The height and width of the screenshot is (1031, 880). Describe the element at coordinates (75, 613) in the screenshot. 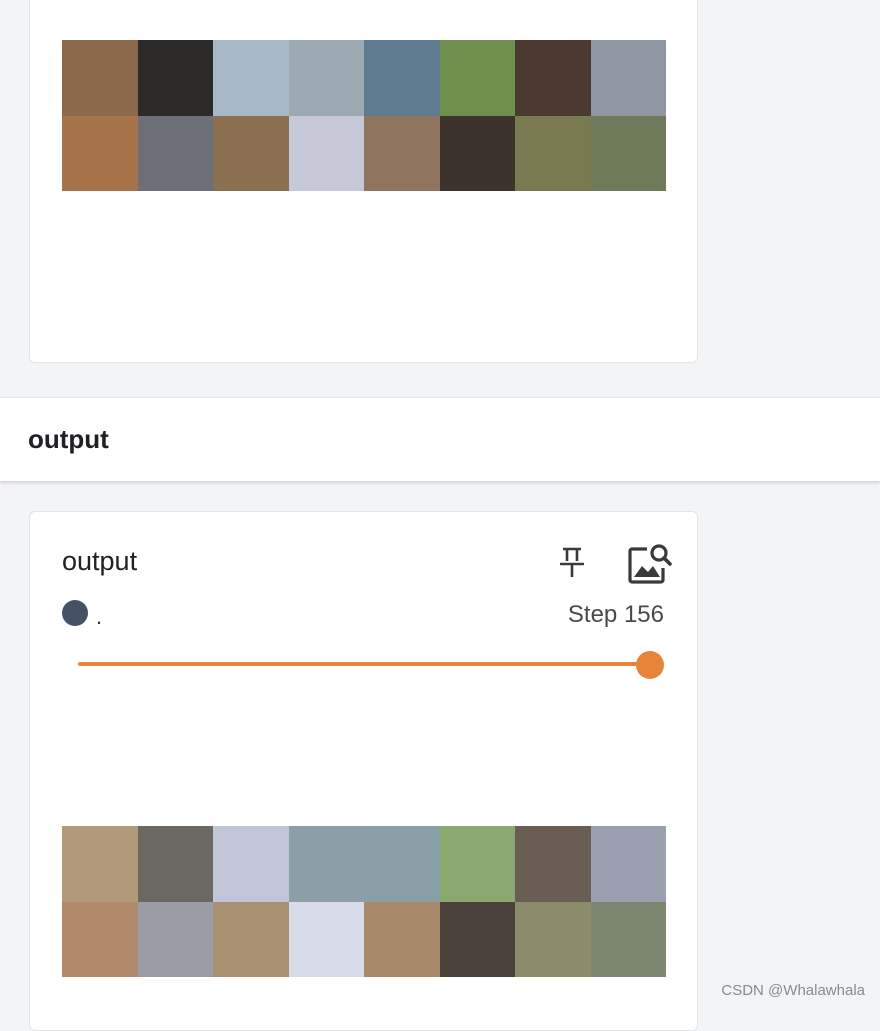

I see `run-color-dot` at that location.